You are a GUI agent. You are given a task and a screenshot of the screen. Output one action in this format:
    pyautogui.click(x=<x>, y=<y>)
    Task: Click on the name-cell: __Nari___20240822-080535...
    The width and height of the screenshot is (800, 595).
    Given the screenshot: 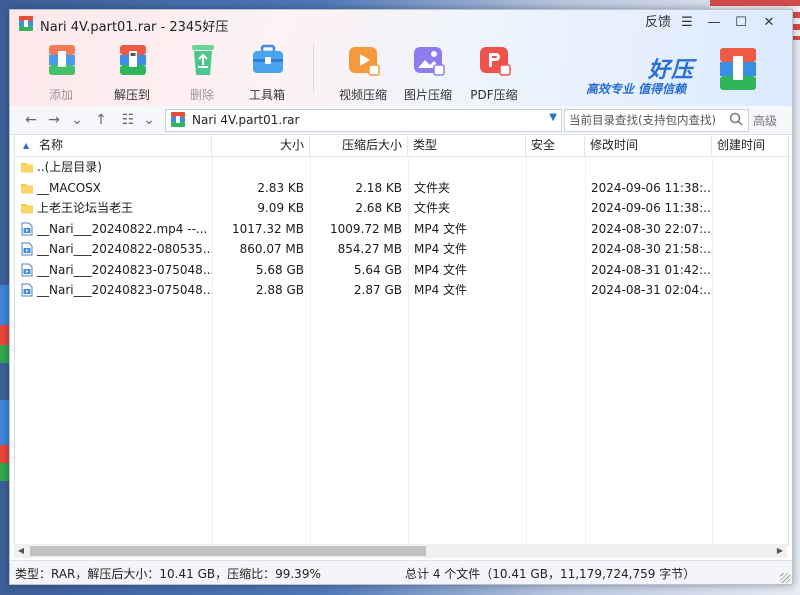 What is the action you would take?
    pyautogui.click(x=113, y=249)
    